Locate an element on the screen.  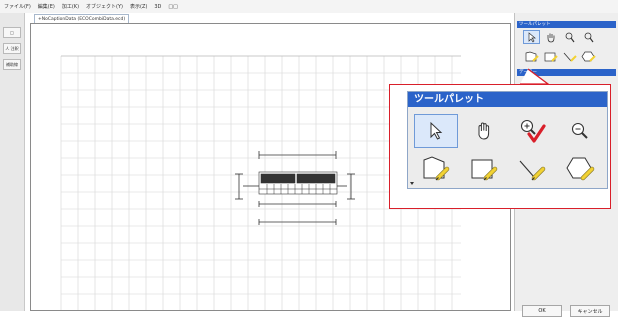
hand-icon is located at coordinates (484, 131).